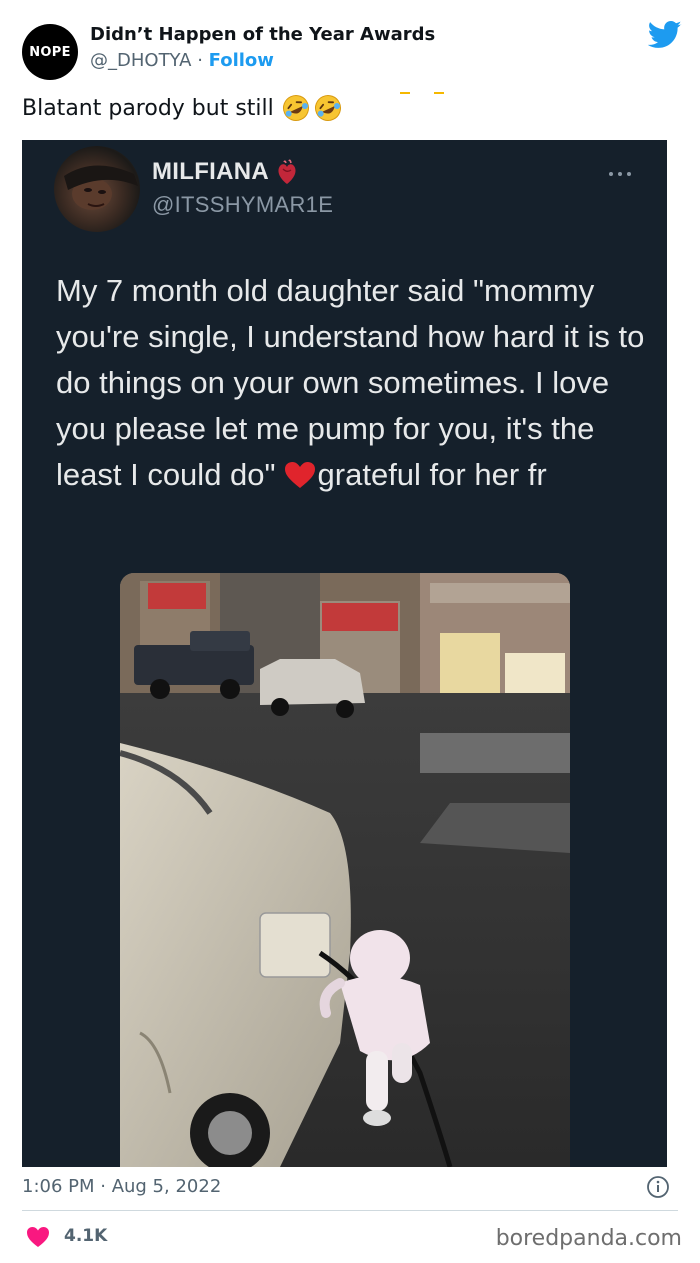  Describe the element at coordinates (121, 1186) in the screenshot. I see `tweet-timestamp: 1:06 PM · Aug 5, 2022` at that location.